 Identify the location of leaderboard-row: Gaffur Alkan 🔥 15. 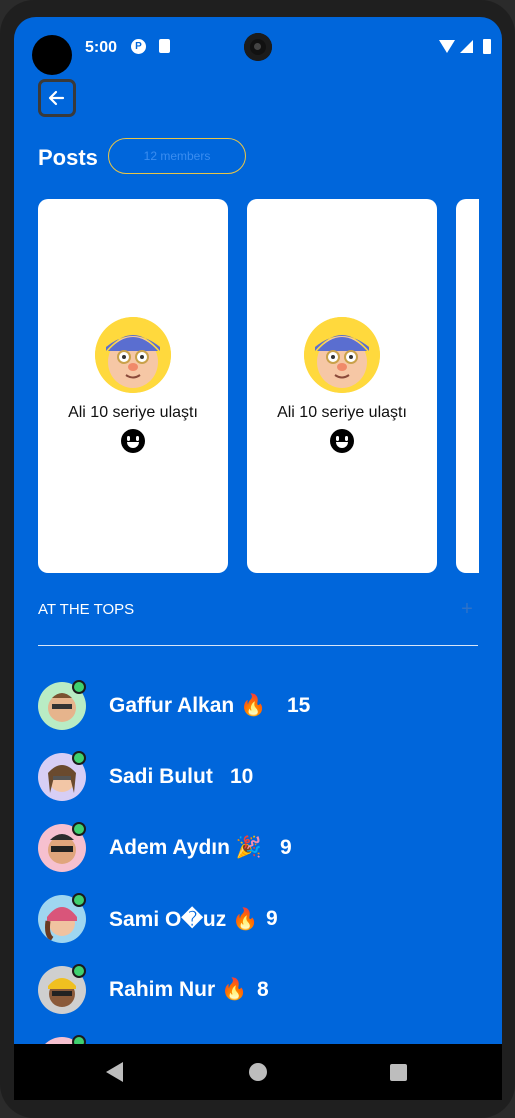
(258, 706).